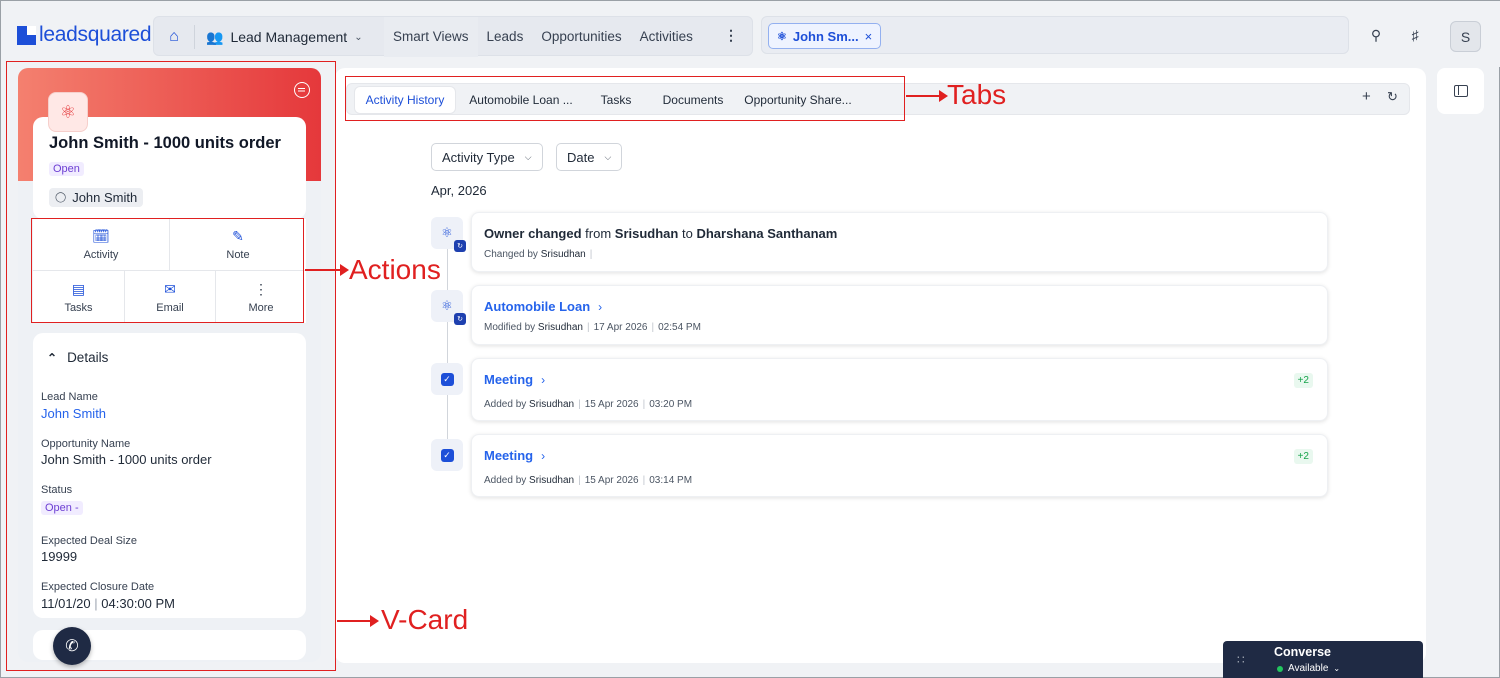 This screenshot has height=678, width=1500. What do you see at coordinates (1302, 652) in the screenshot?
I see `converse-title: Converse` at bounding box center [1302, 652].